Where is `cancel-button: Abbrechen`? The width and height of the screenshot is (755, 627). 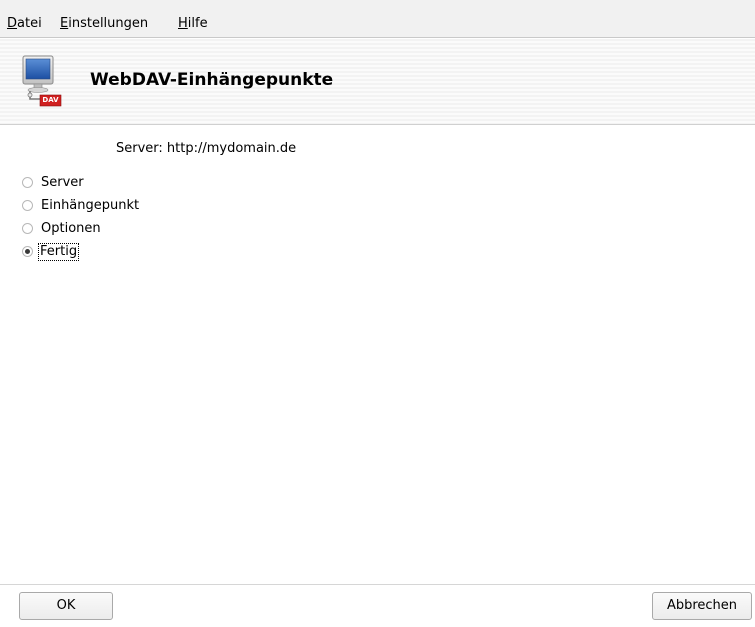 cancel-button: Abbrechen is located at coordinates (702, 606).